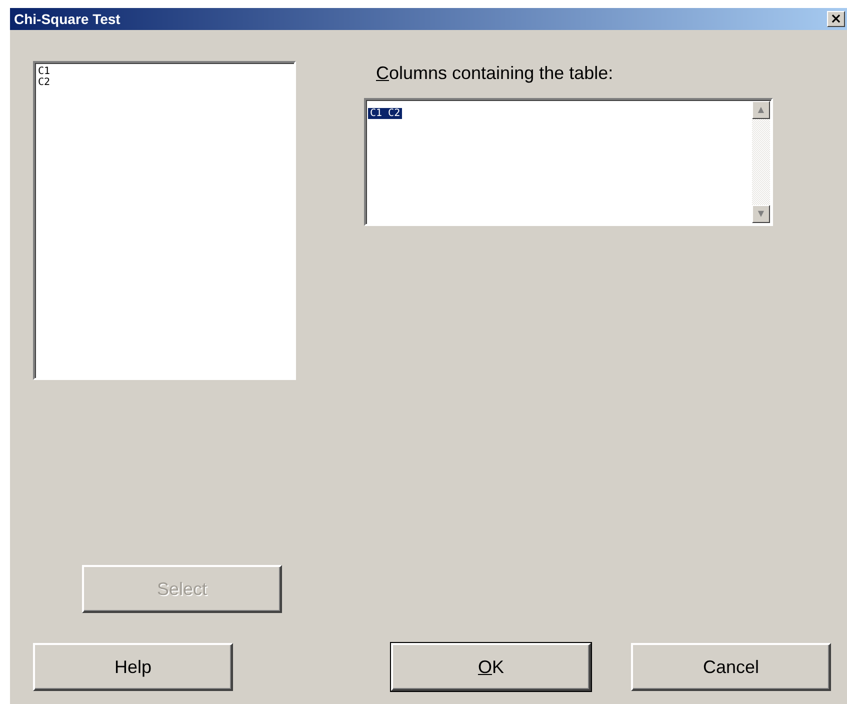  What do you see at coordinates (385, 113) in the screenshot?
I see `field-value: C1 C2` at bounding box center [385, 113].